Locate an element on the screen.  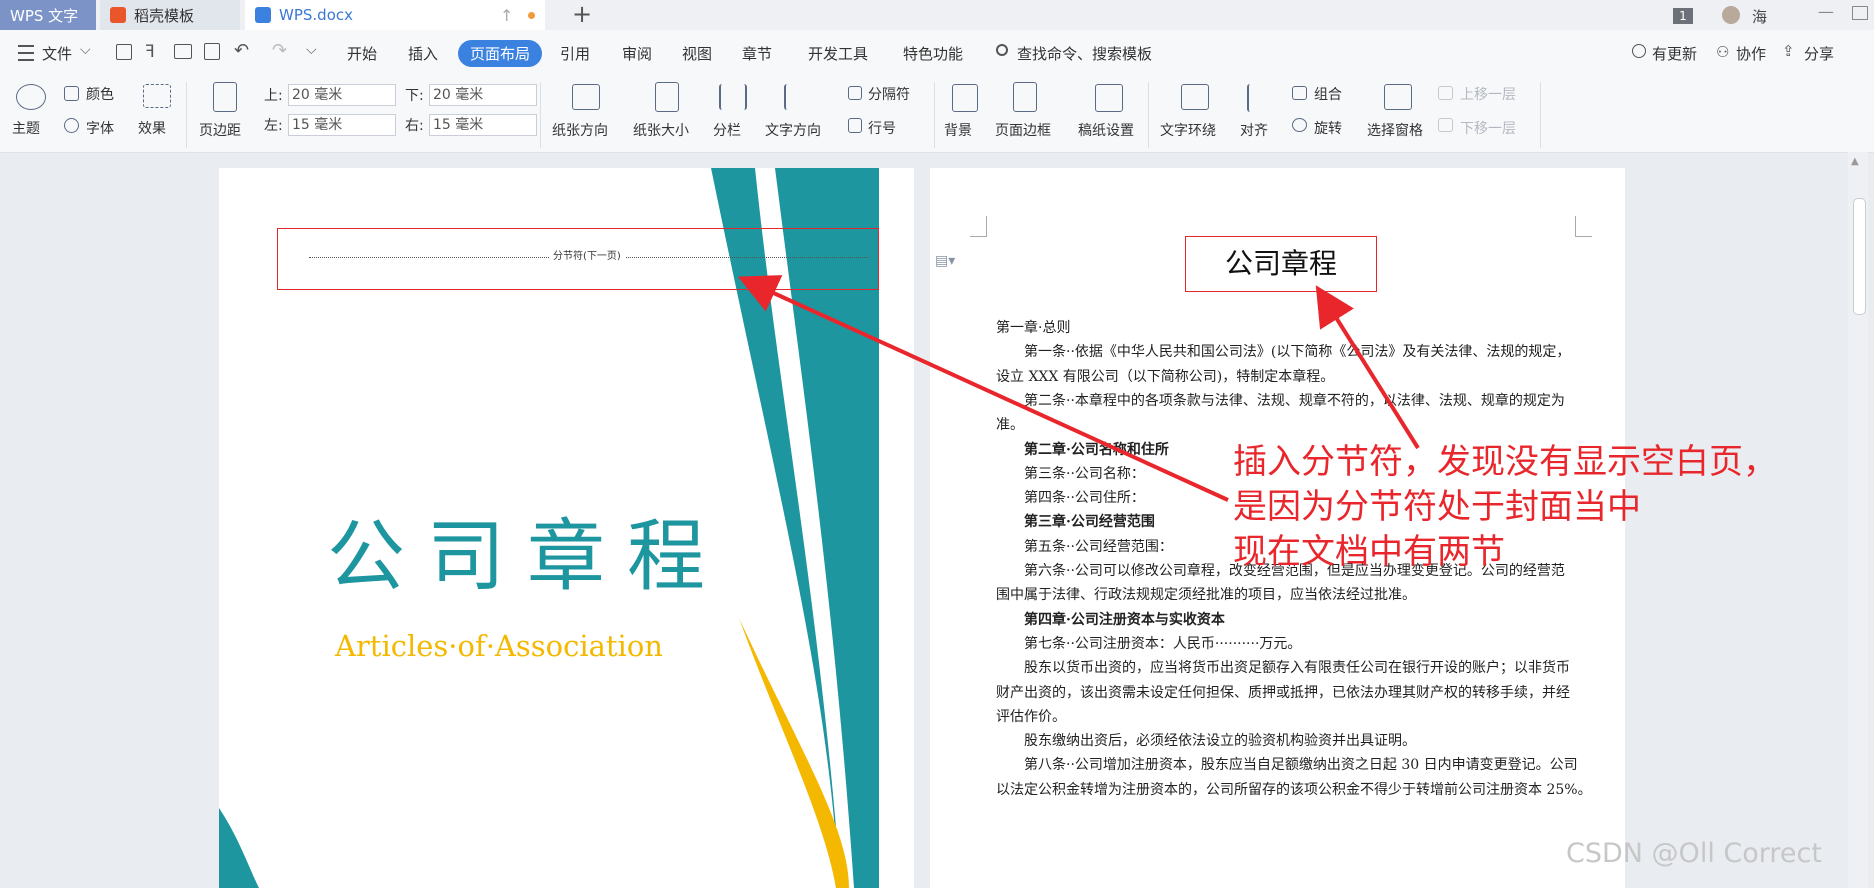
scrollbar-thumb is located at coordinates (1859, 256).